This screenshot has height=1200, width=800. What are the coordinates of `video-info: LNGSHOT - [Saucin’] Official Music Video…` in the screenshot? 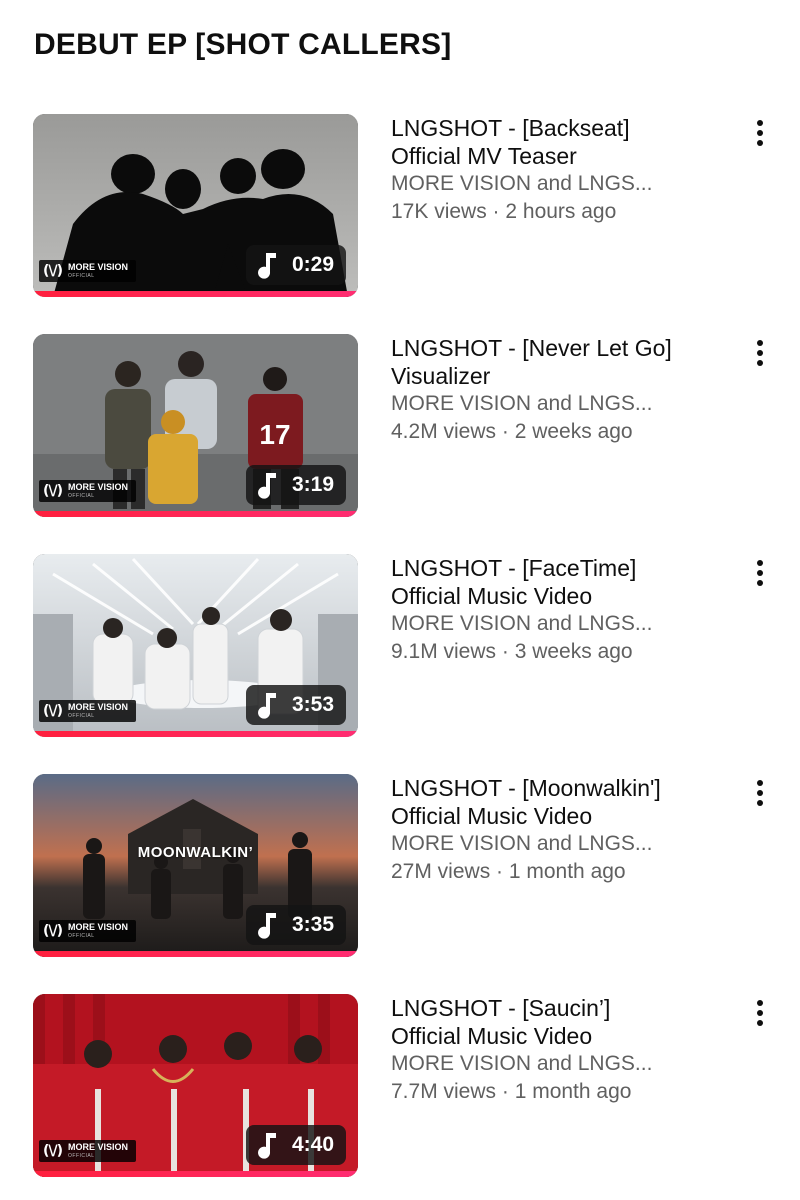 It's located at (556, 1050).